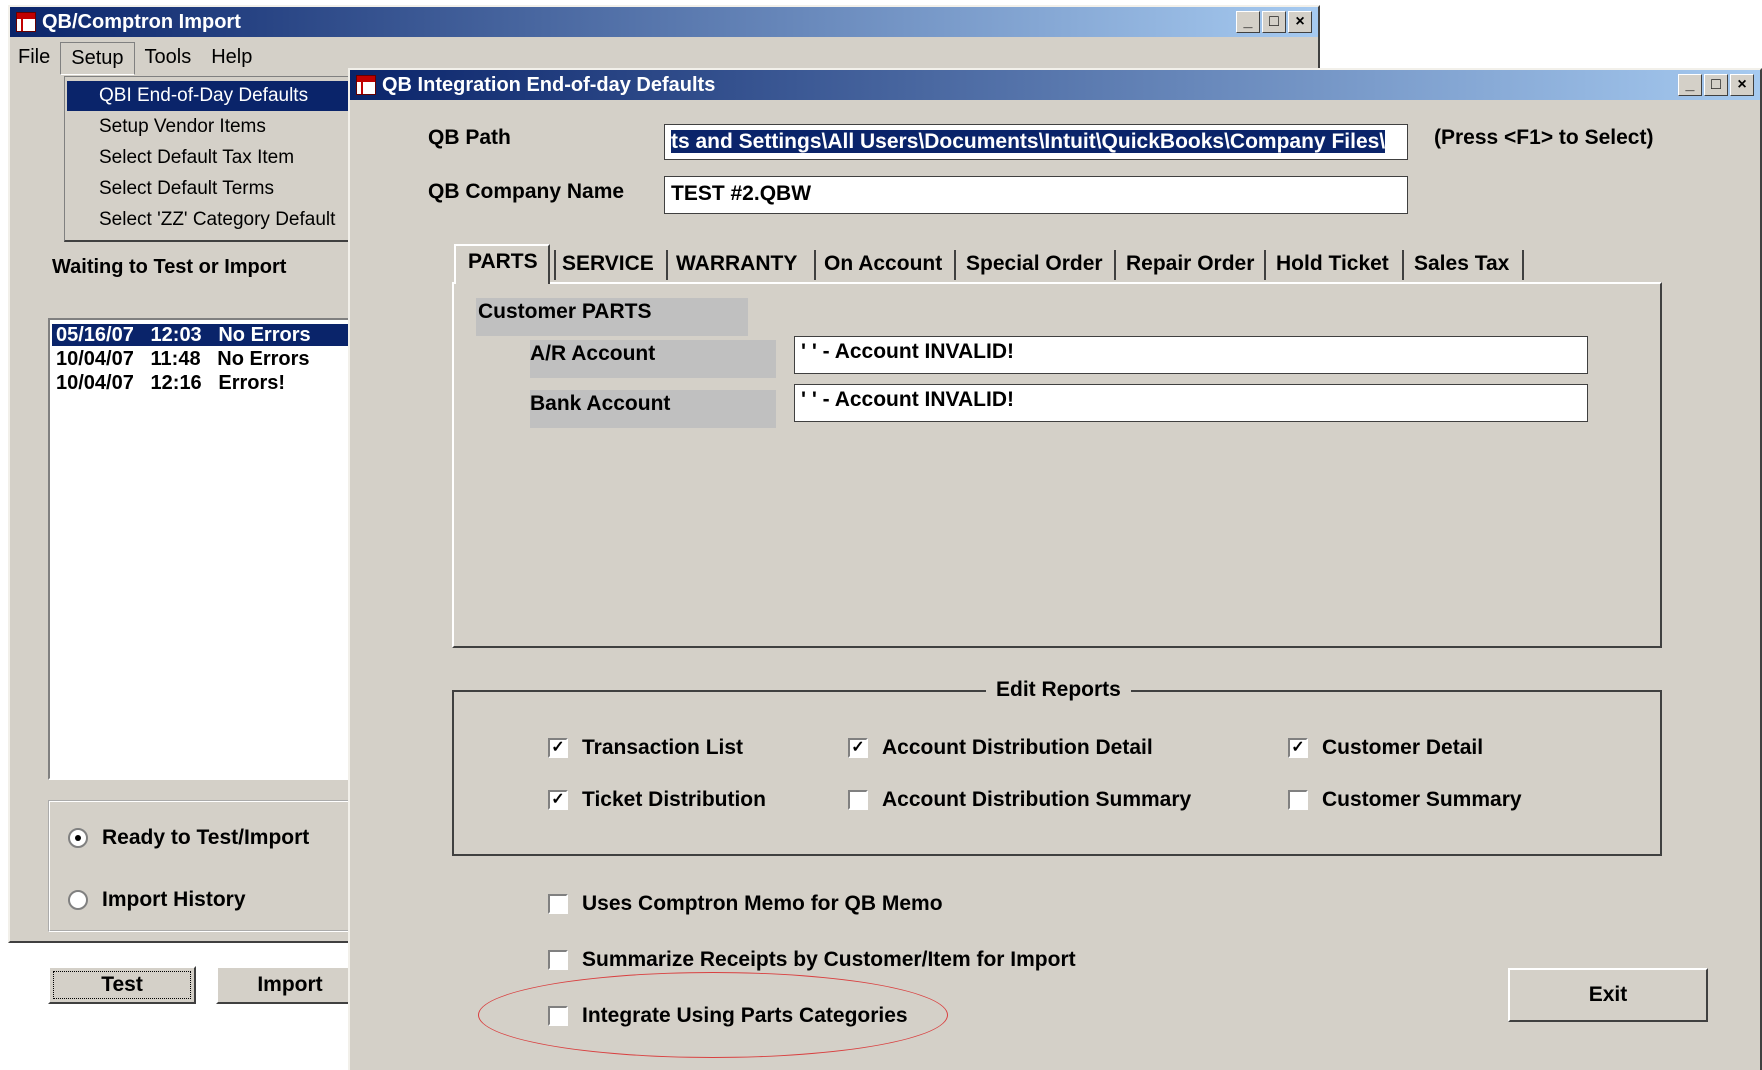  What do you see at coordinates (1300, 22) in the screenshot?
I see `close-icon: ×` at bounding box center [1300, 22].